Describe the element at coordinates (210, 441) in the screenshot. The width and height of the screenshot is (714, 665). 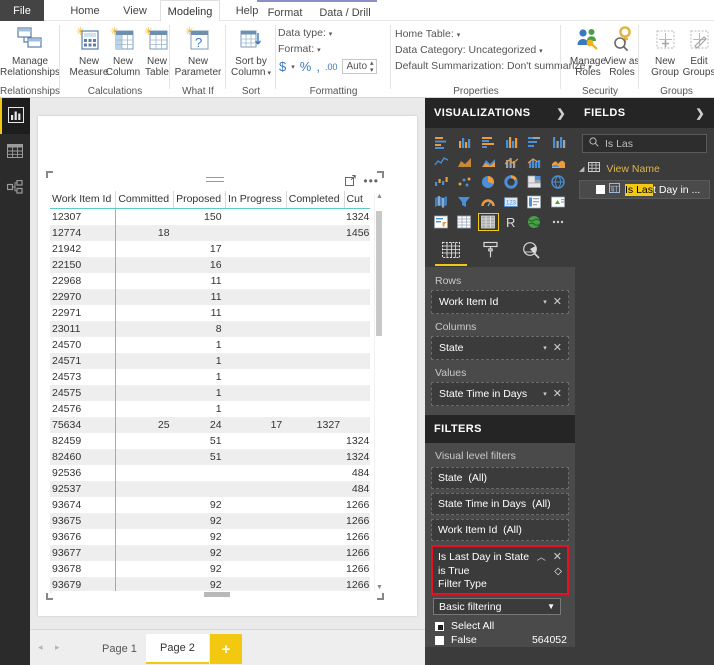
I see `table-row: 82459 51 1324` at that location.